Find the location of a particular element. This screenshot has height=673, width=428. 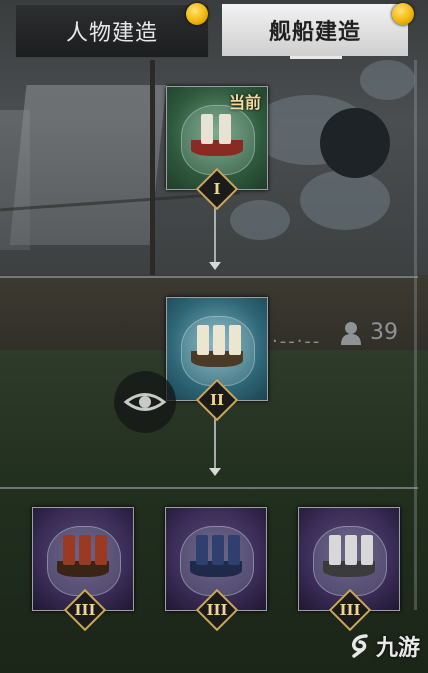

eye-icon is located at coordinates (145, 402).